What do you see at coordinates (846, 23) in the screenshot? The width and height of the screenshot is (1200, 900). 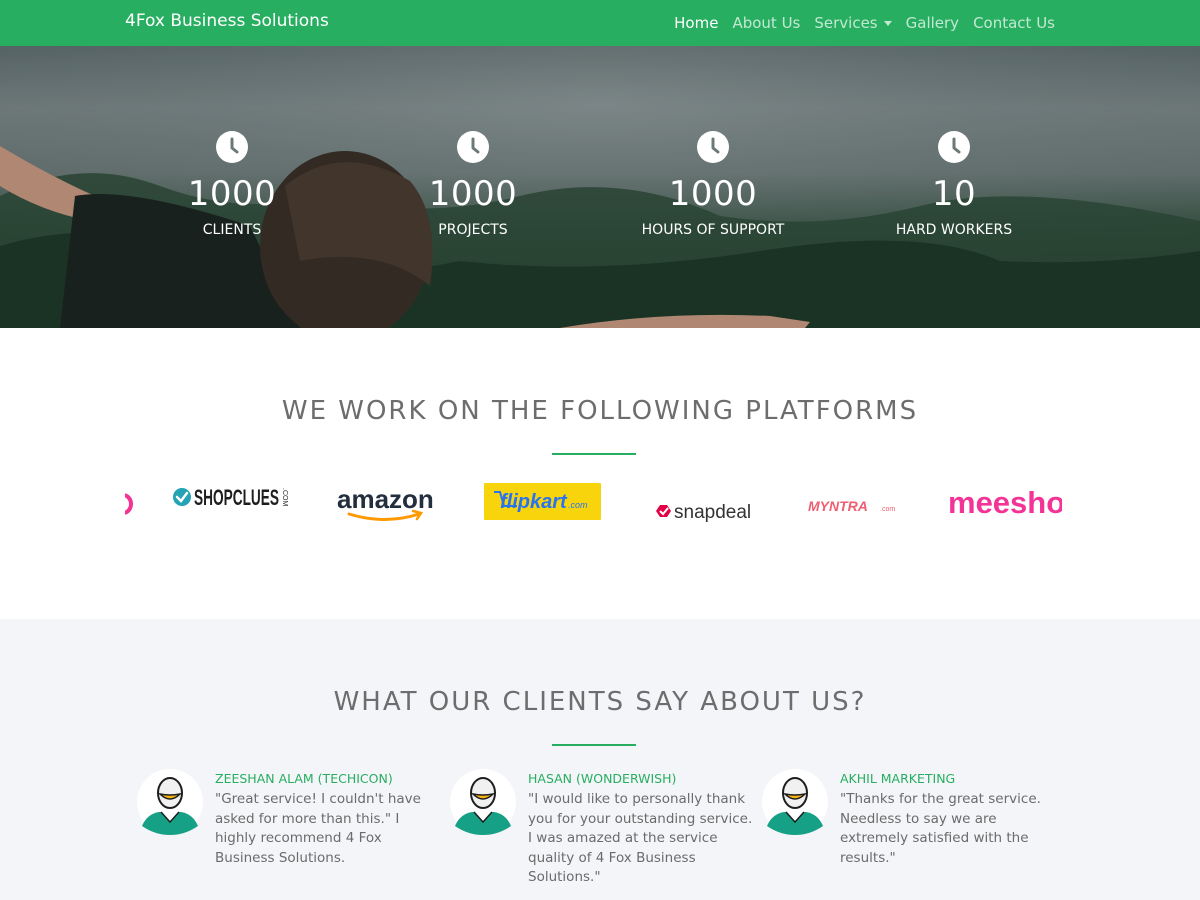 I see `nav-services-label: Services` at bounding box center [846, 23].